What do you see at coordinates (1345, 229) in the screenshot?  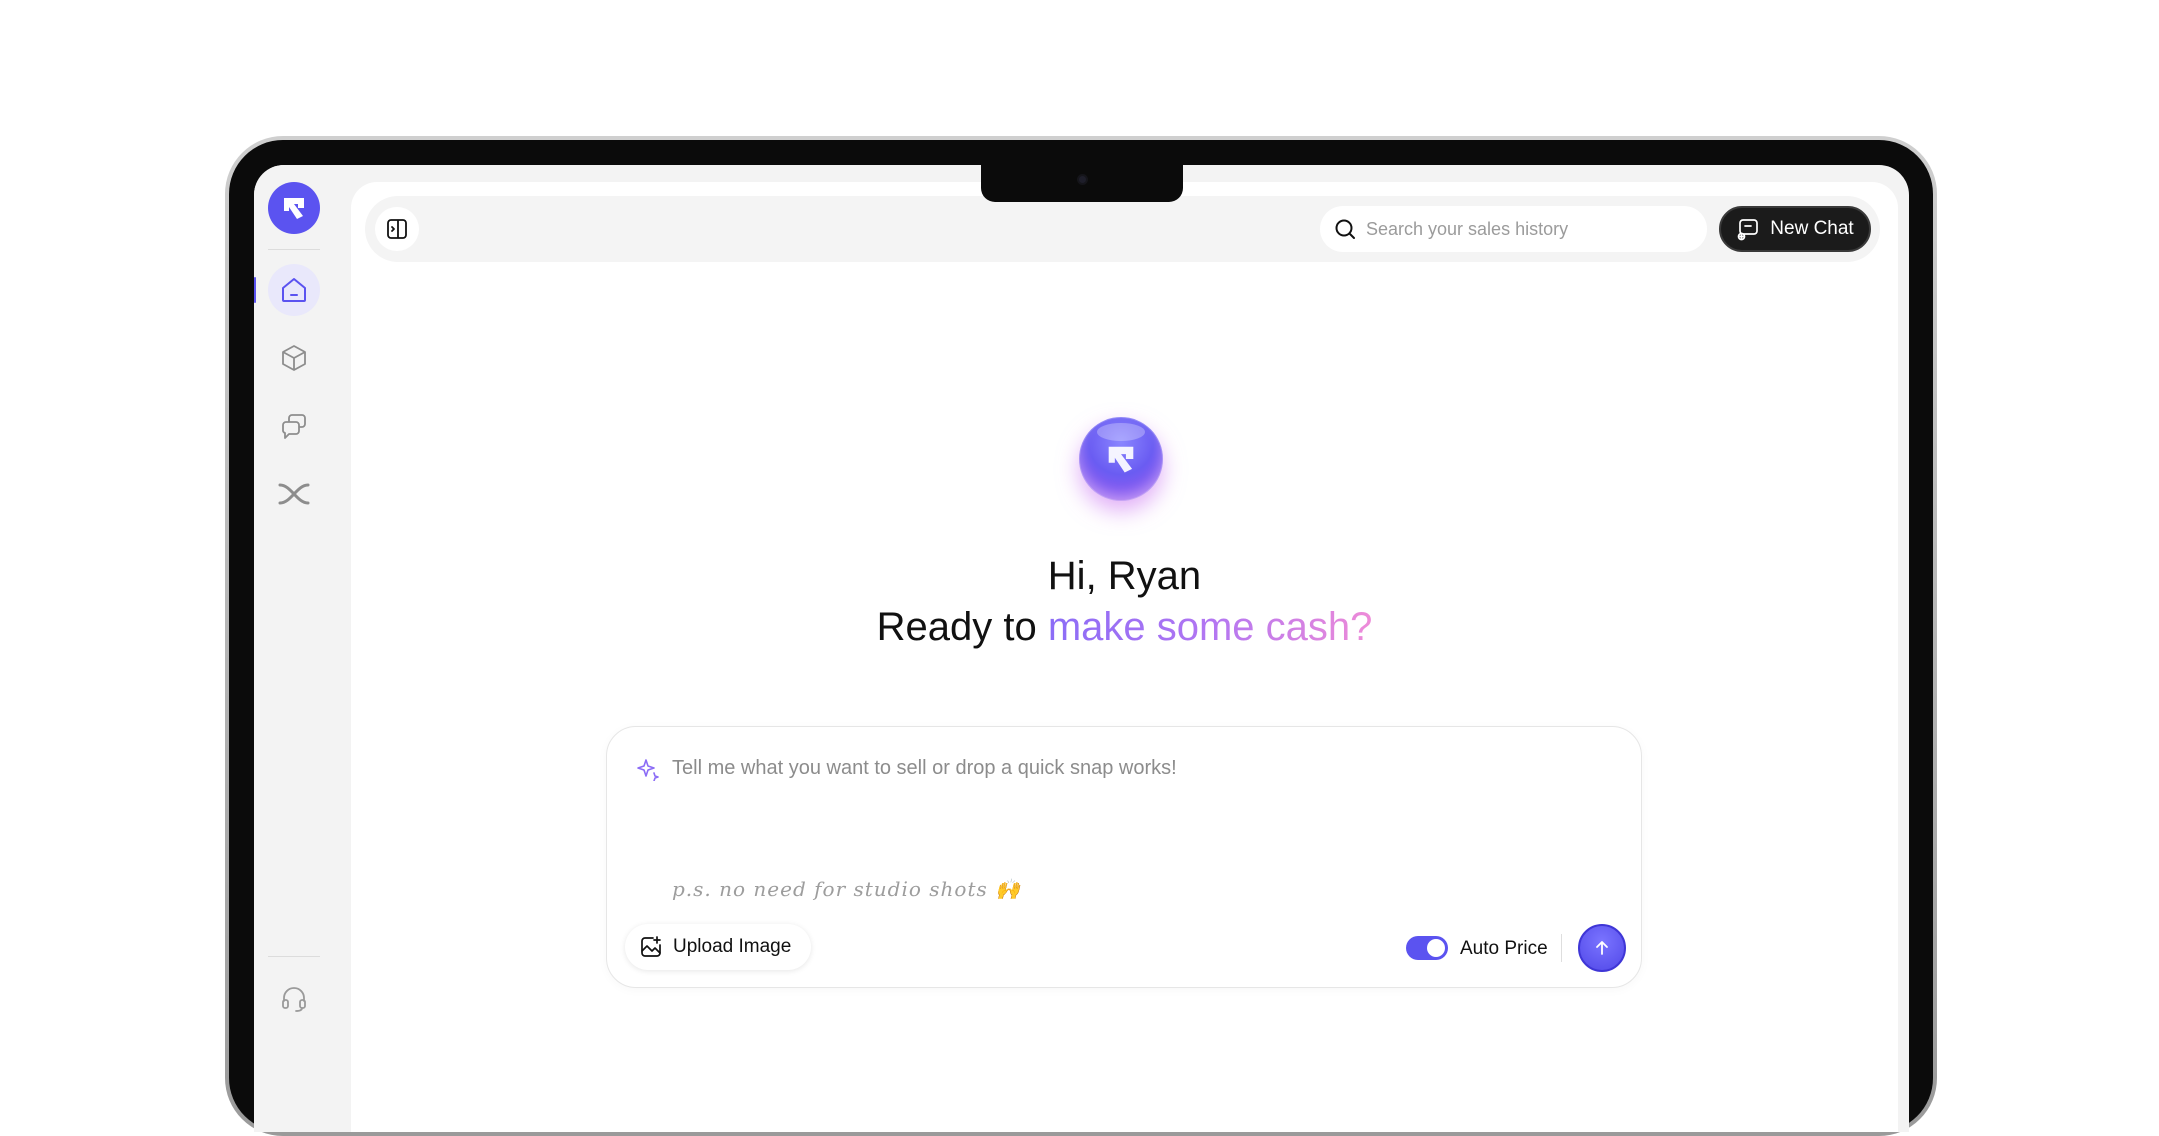 I see `search-icon` at bounding box center [1345, 229].